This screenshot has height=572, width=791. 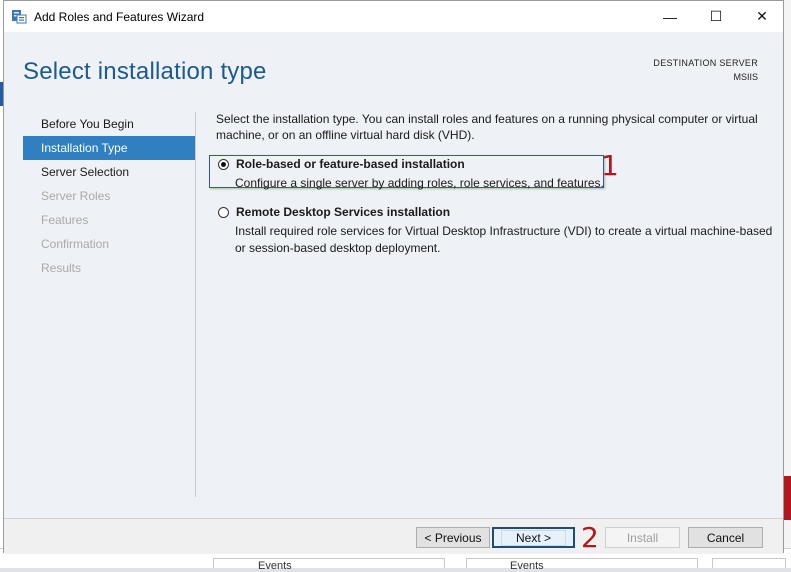 I want to click on minimize-icon: —, so click(x=670, y=16).